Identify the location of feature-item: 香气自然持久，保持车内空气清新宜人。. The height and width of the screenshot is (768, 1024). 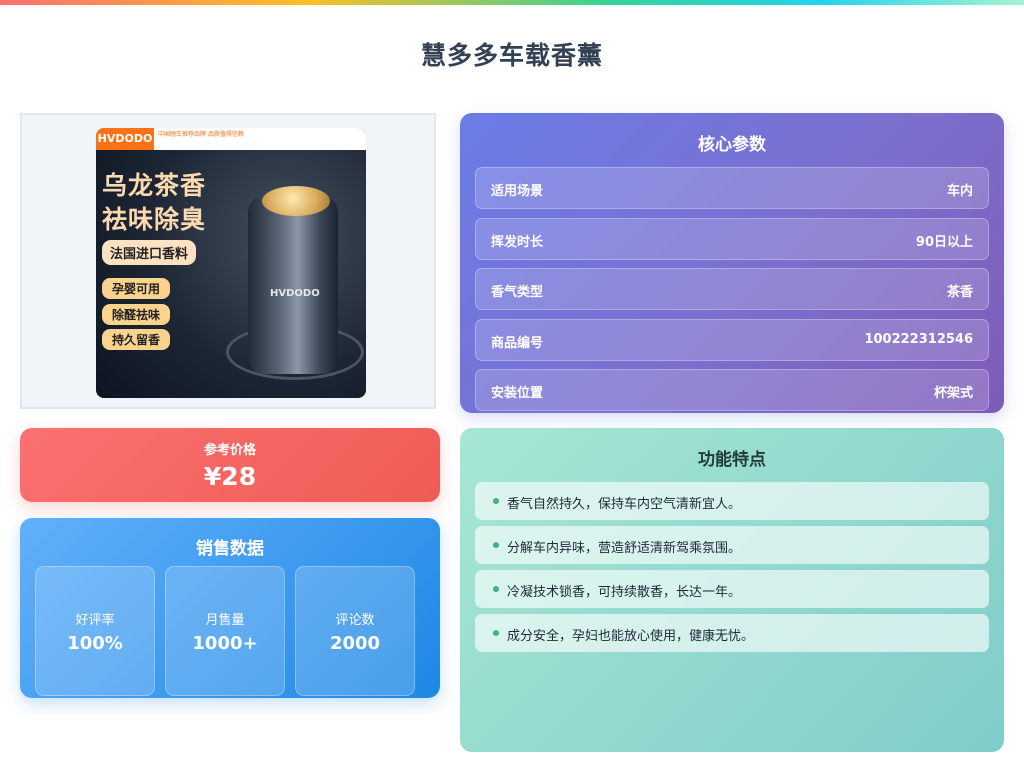
(732, 501).